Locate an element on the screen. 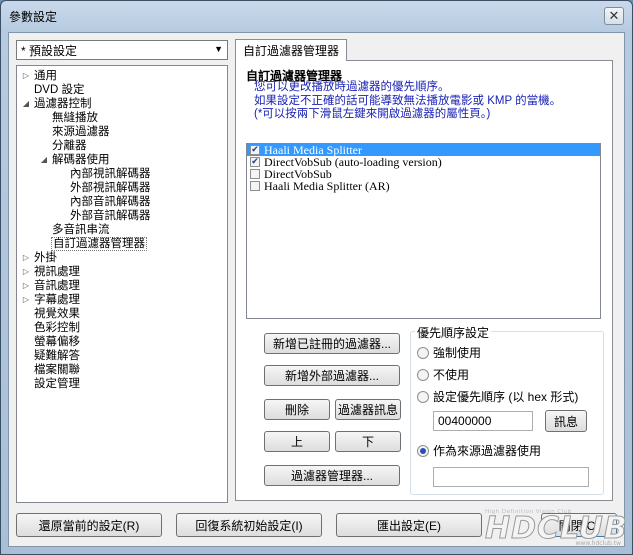 This screenshot has height=555, width=633. description-line-1: 您可以更改播放時過濾器的優先順序。 is located at coordinates (352, 87).